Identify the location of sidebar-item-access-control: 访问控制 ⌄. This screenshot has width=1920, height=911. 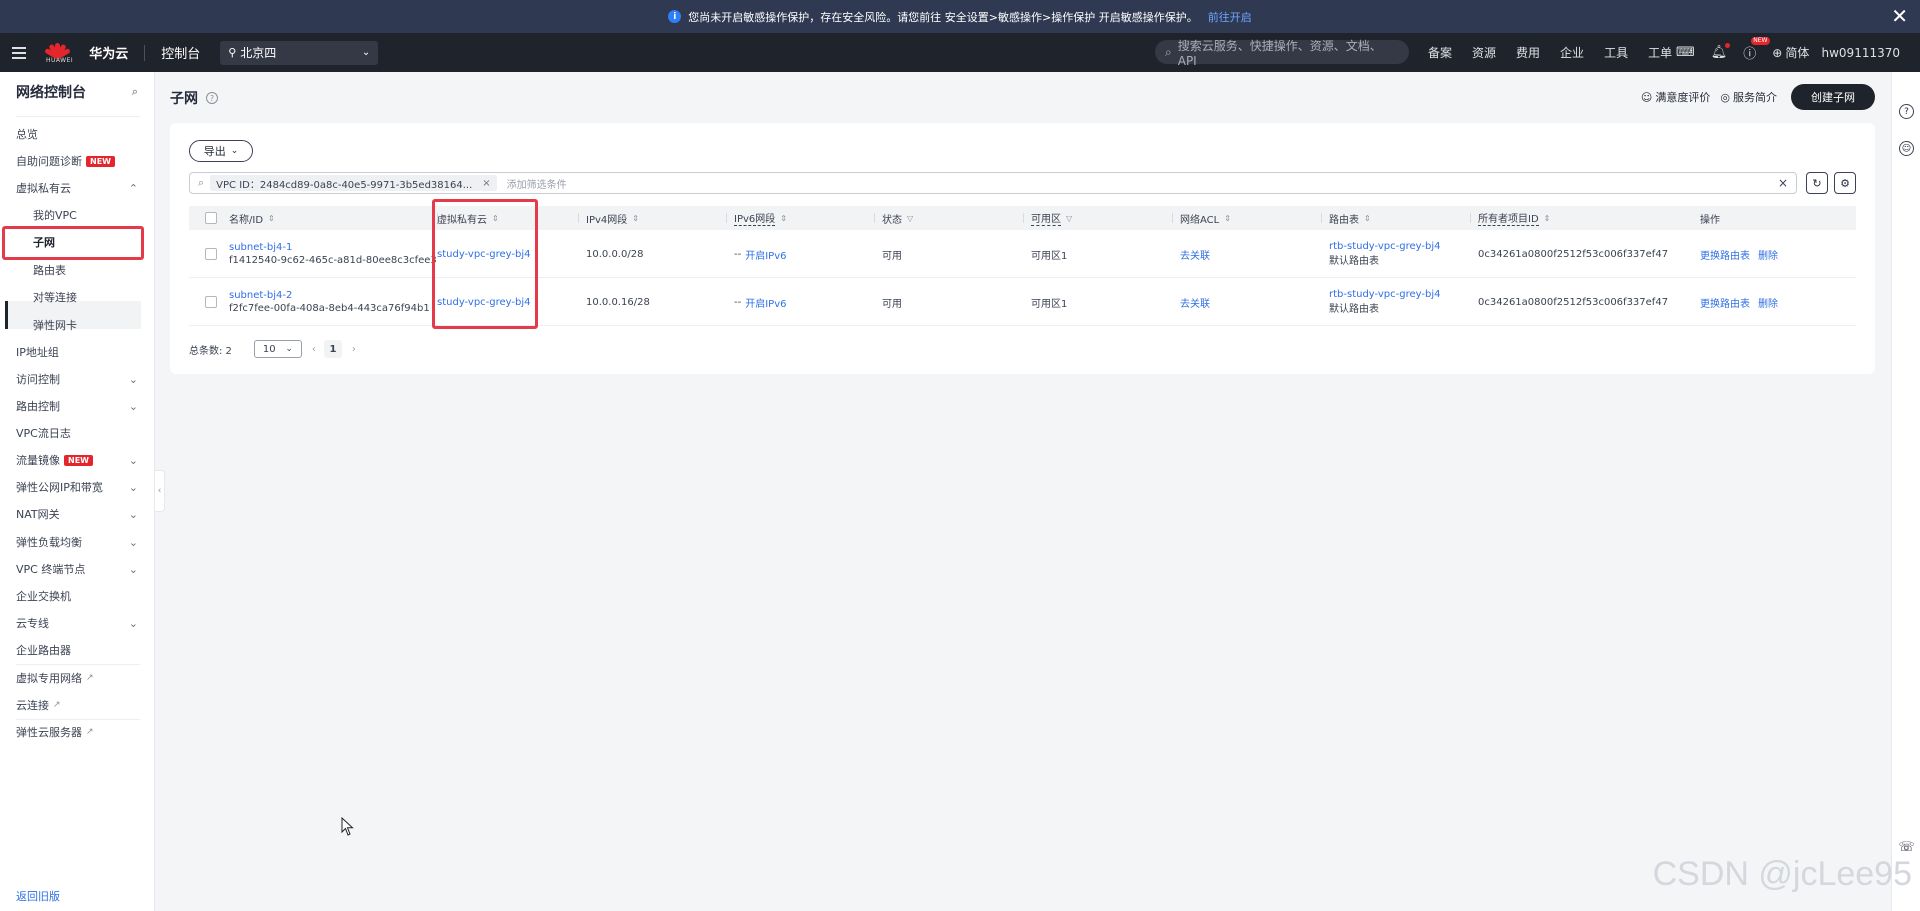
(77, 379).